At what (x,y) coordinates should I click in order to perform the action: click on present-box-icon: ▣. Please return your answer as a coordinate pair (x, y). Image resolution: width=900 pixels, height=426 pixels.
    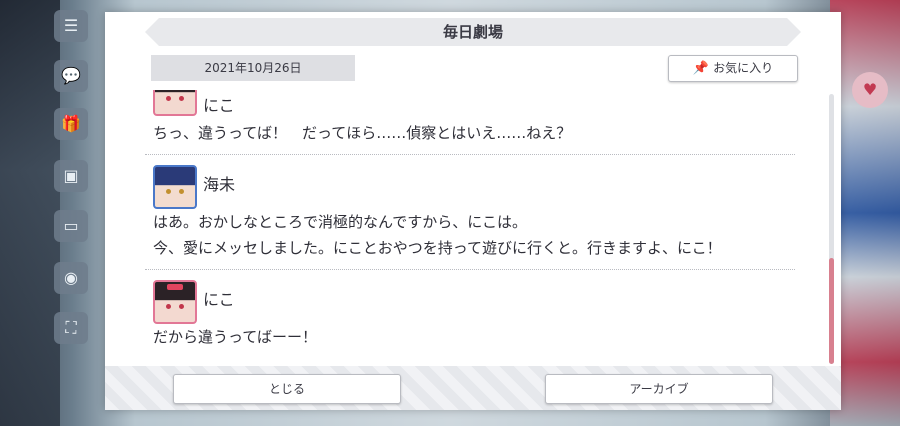
    Looking at the image, I should click on (71, 176).